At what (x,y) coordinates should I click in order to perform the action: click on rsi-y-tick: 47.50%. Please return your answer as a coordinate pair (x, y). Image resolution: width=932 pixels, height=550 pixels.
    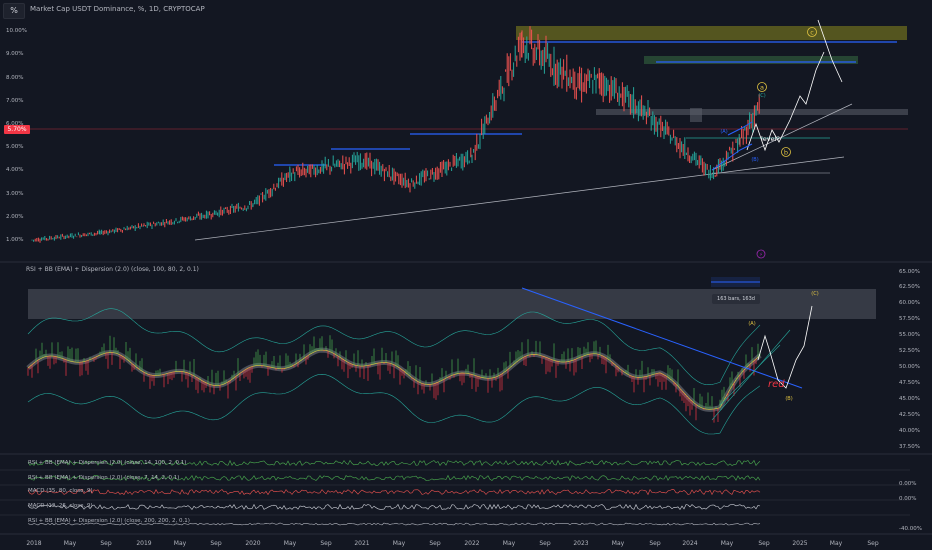
    Looking at the image, I should click on (909, 383).